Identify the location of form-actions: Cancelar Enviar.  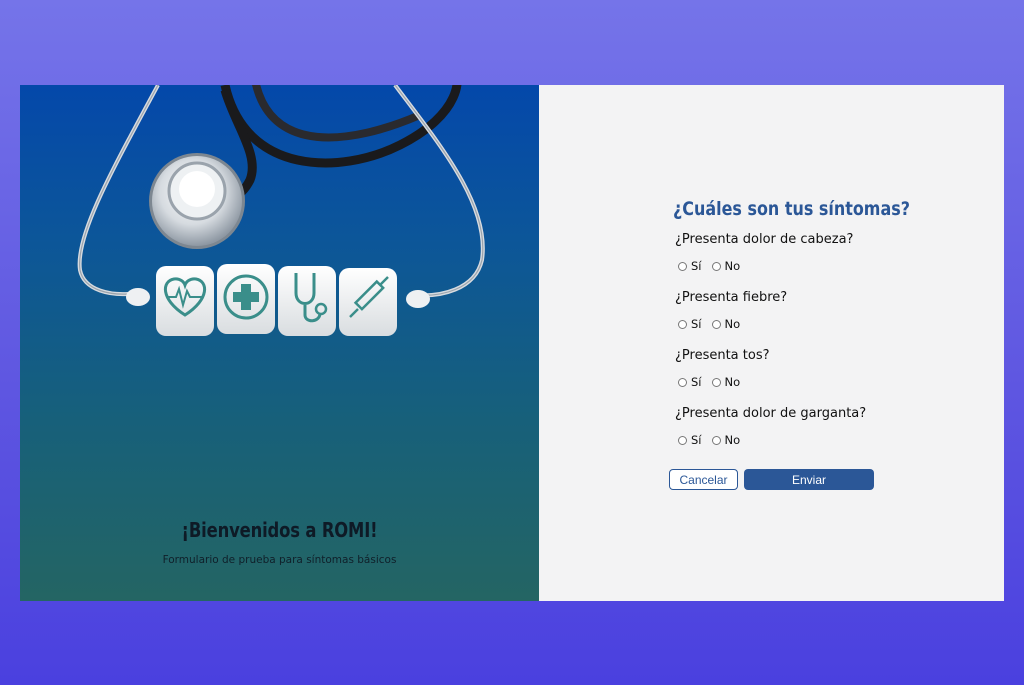
(789, 479).